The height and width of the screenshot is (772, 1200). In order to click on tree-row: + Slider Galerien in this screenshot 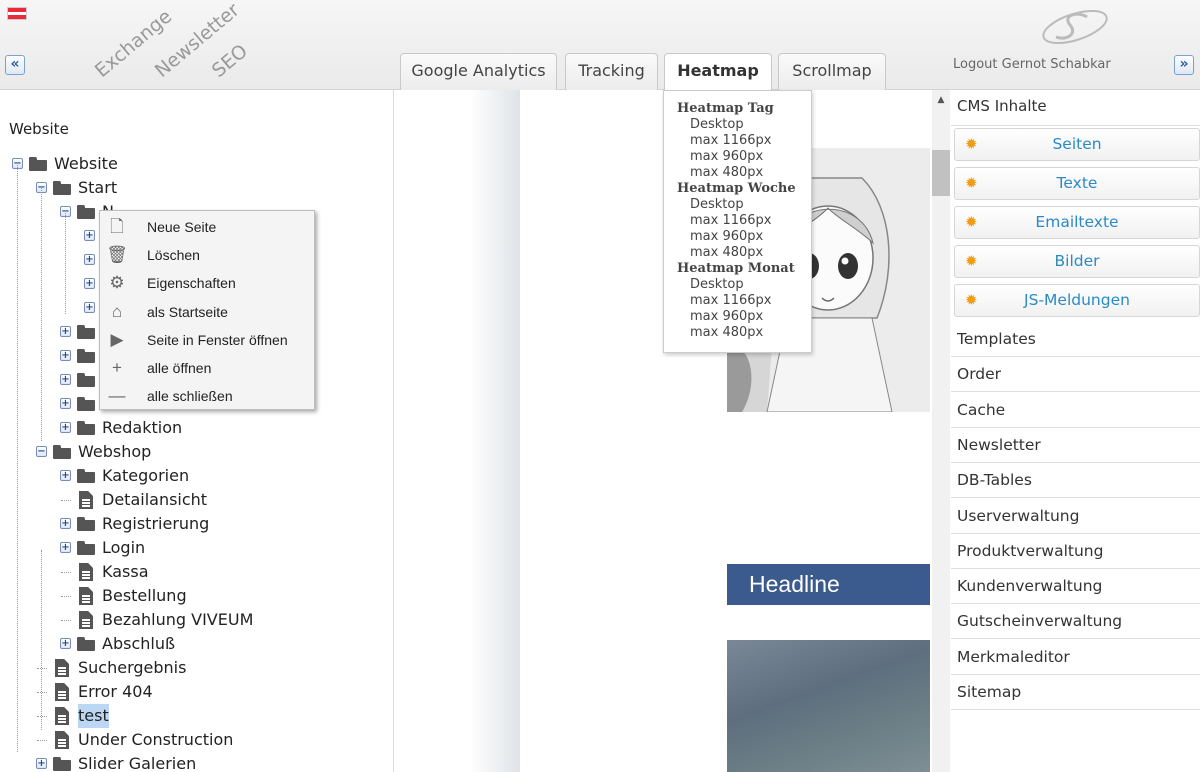, I will do `click(195, 762)`.